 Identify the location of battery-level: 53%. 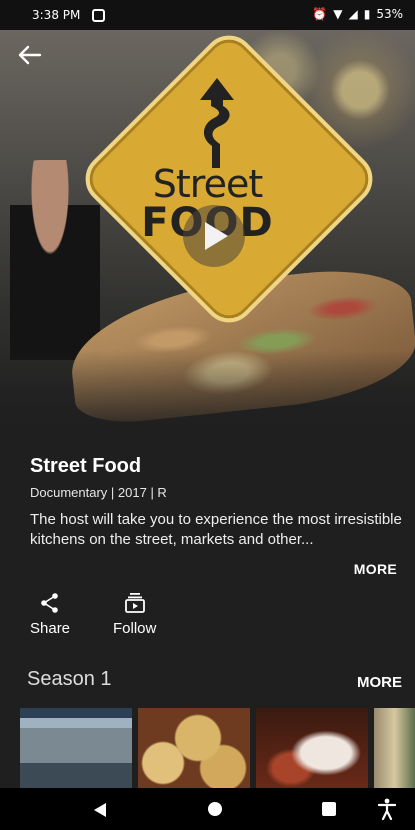
(389, 14).